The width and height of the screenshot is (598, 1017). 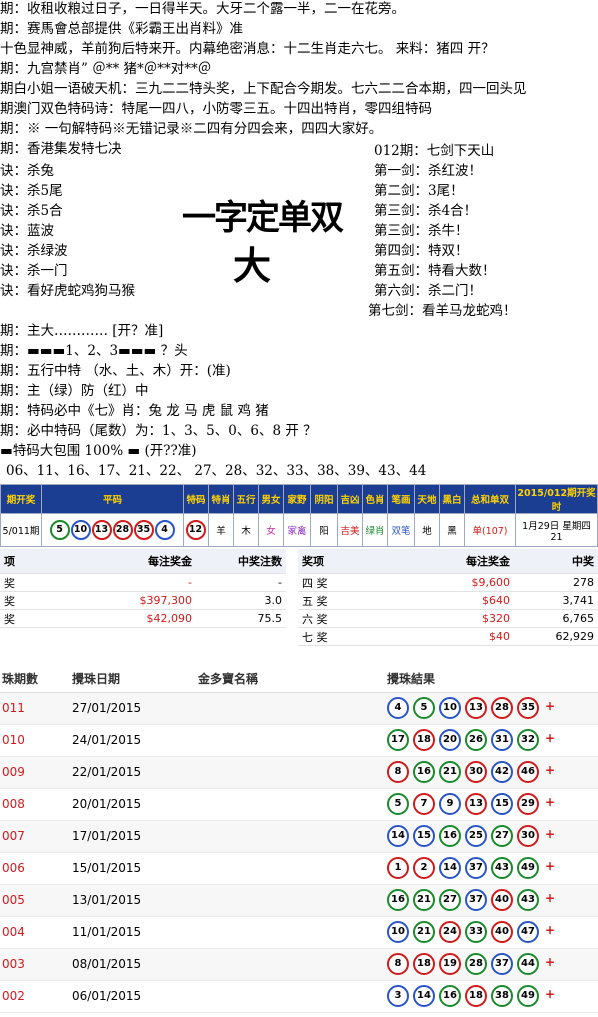 I want to click on history-ball: 30, so click(x=528, y=836).